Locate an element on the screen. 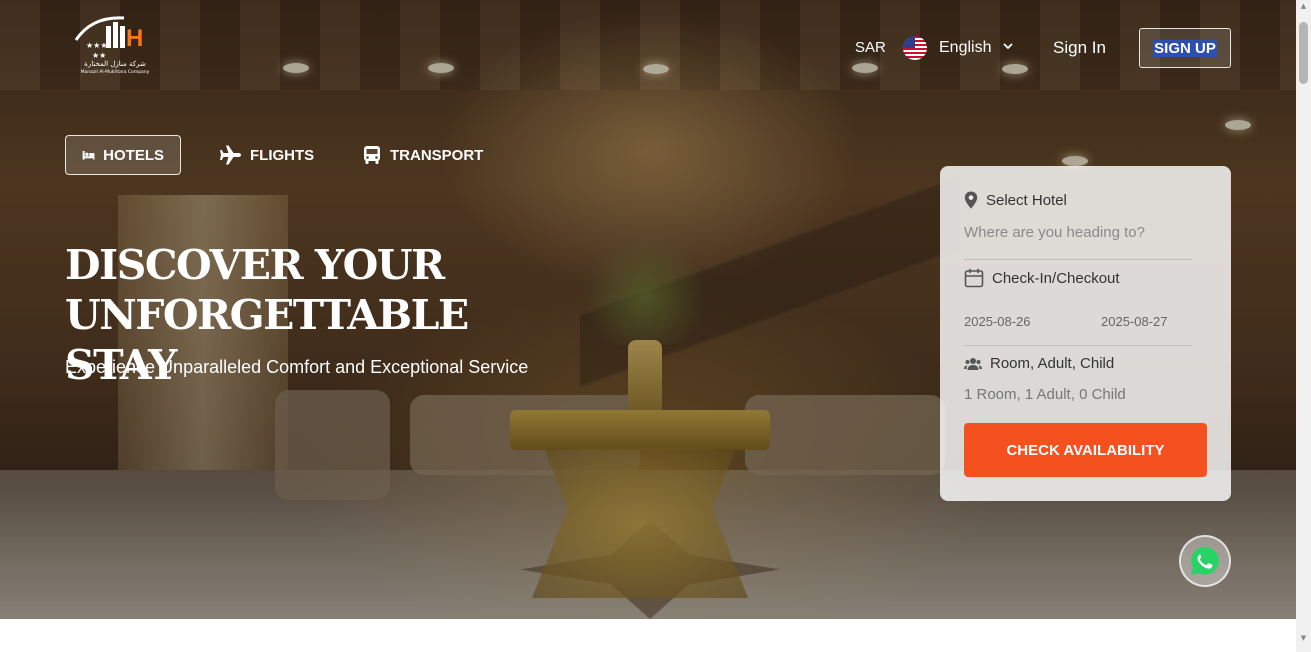 This screenshot has height=652, width=1311. us-flag-icon is located at coordinates (915, 48).